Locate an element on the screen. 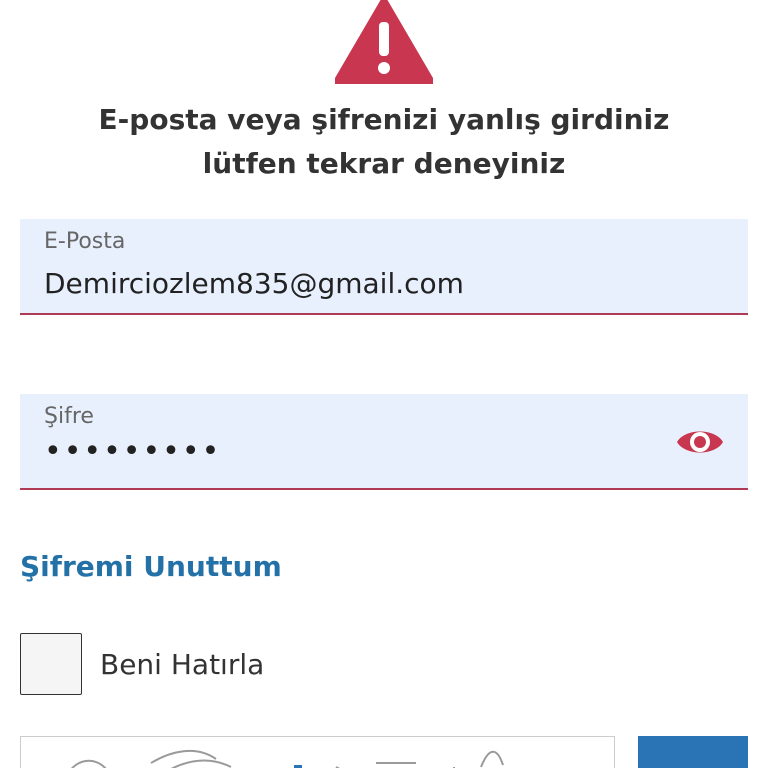 The image size is (768, 768). show-password-button is located at coordinates (700, 442).